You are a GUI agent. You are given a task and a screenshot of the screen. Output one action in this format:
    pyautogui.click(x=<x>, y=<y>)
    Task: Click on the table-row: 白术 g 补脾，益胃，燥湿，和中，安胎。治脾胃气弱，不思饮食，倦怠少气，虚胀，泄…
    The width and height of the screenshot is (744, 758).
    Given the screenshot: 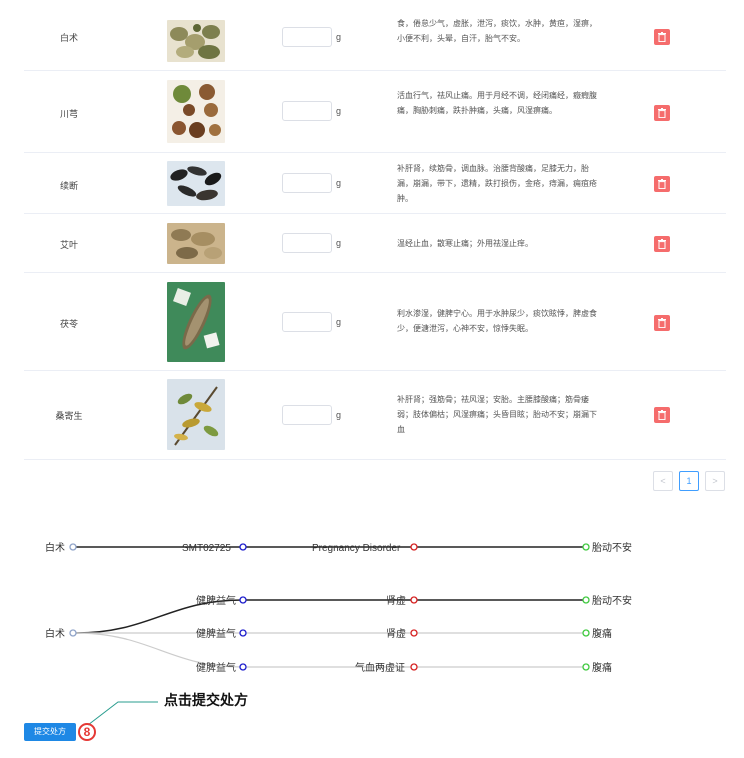 What is the action you would take?
    pyautogui.click(x=375, y=35)
    